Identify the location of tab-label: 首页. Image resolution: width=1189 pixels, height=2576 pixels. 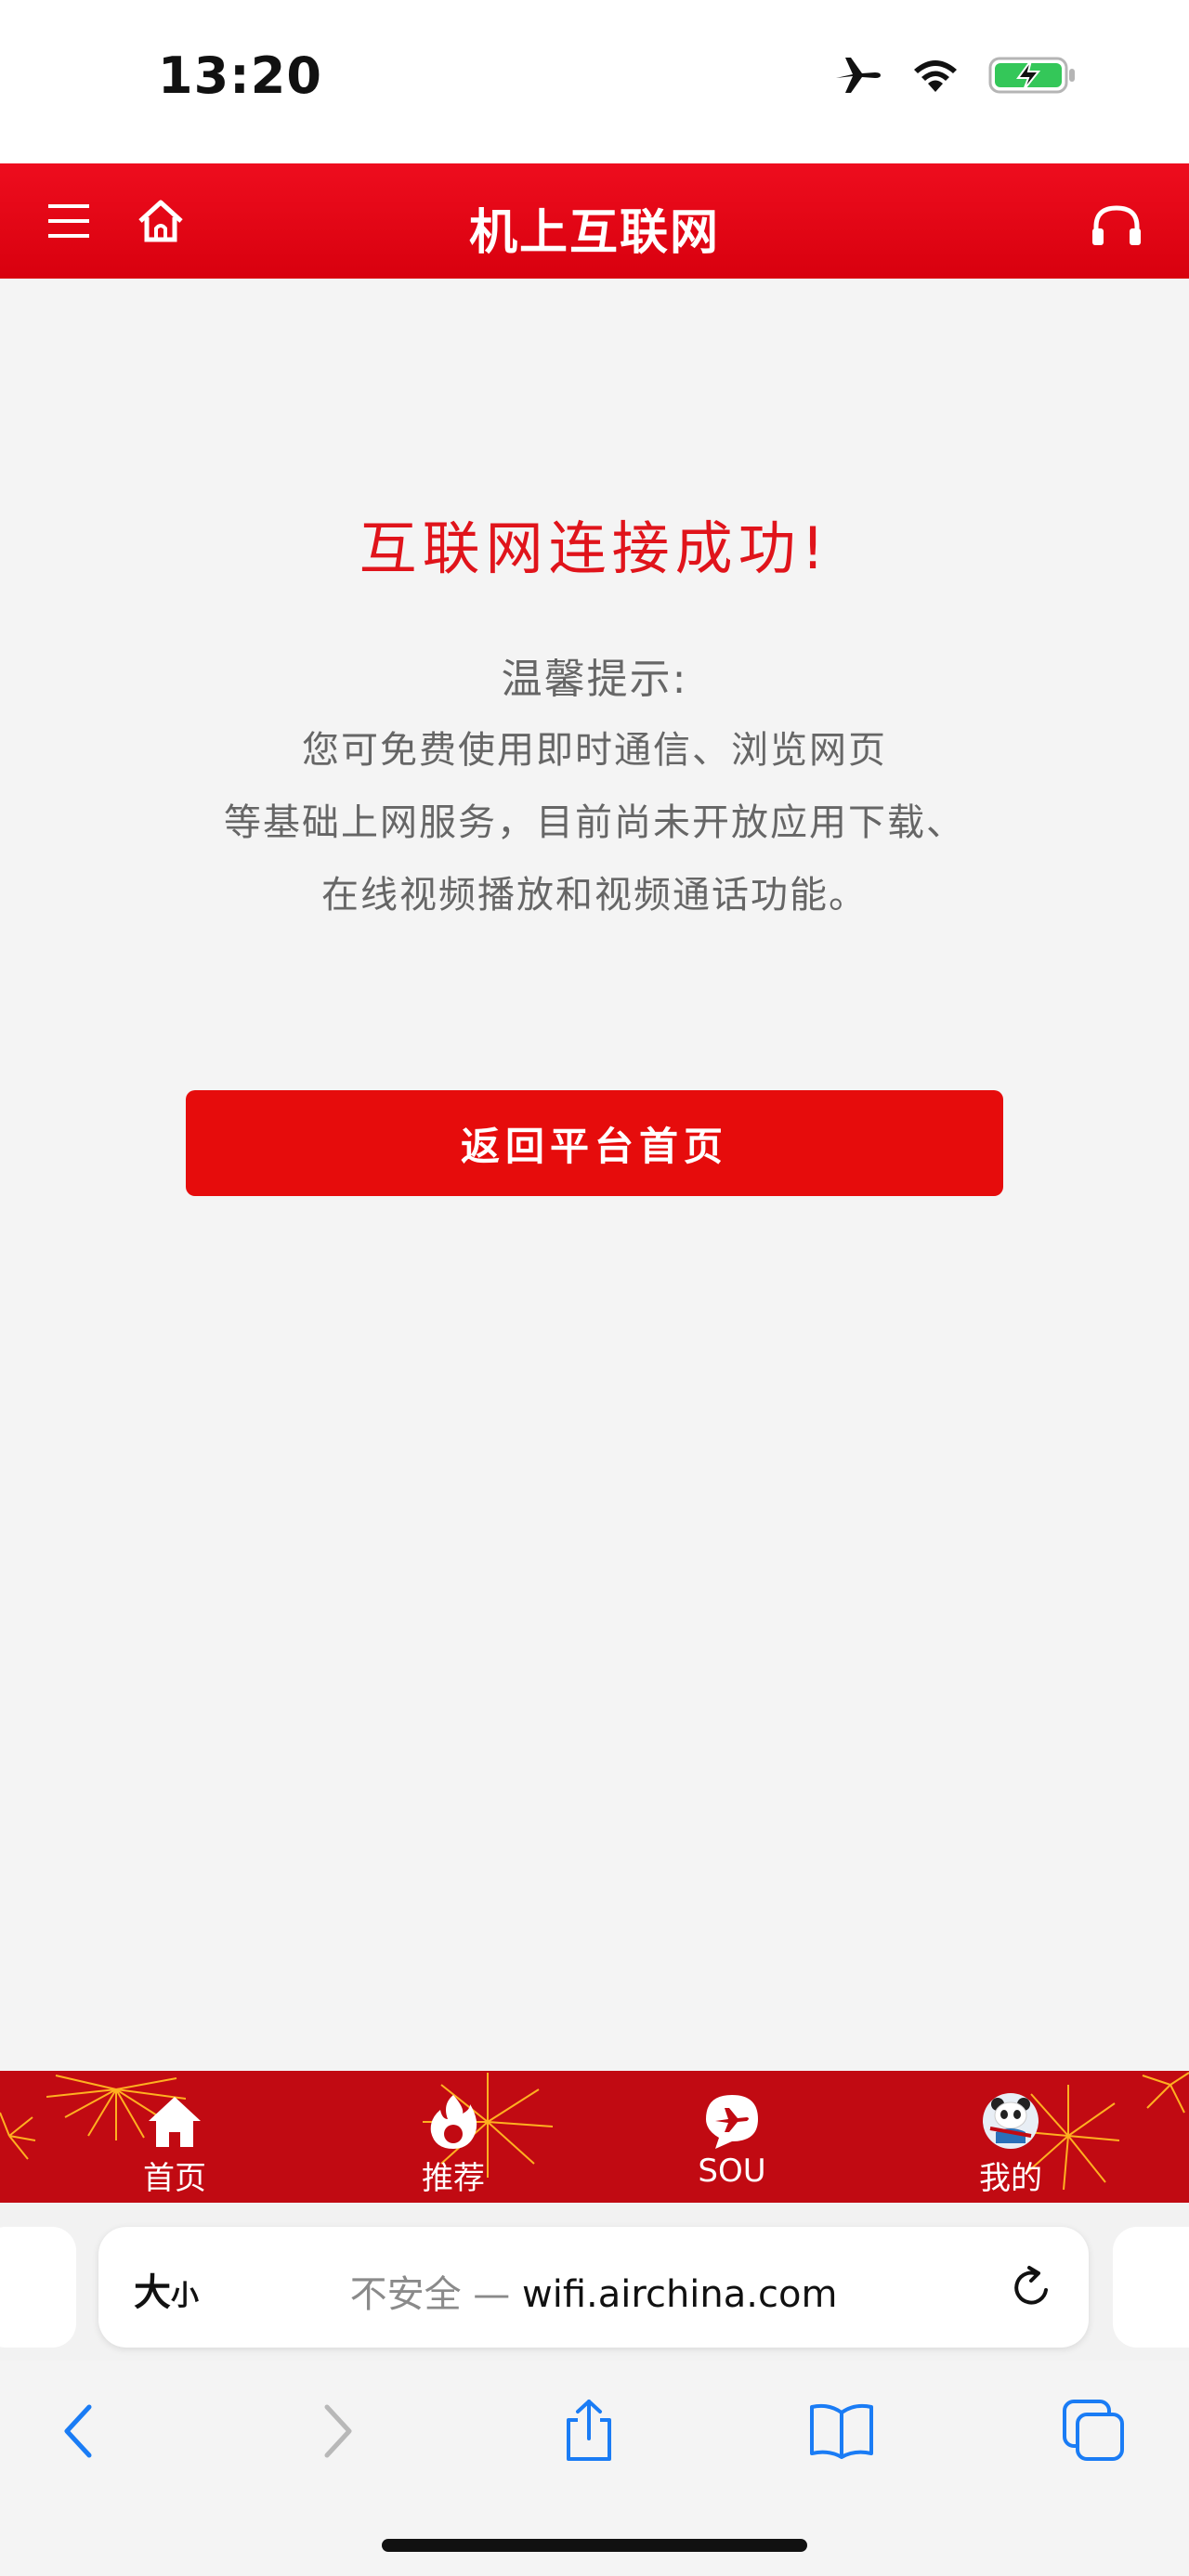
(175, 2178).